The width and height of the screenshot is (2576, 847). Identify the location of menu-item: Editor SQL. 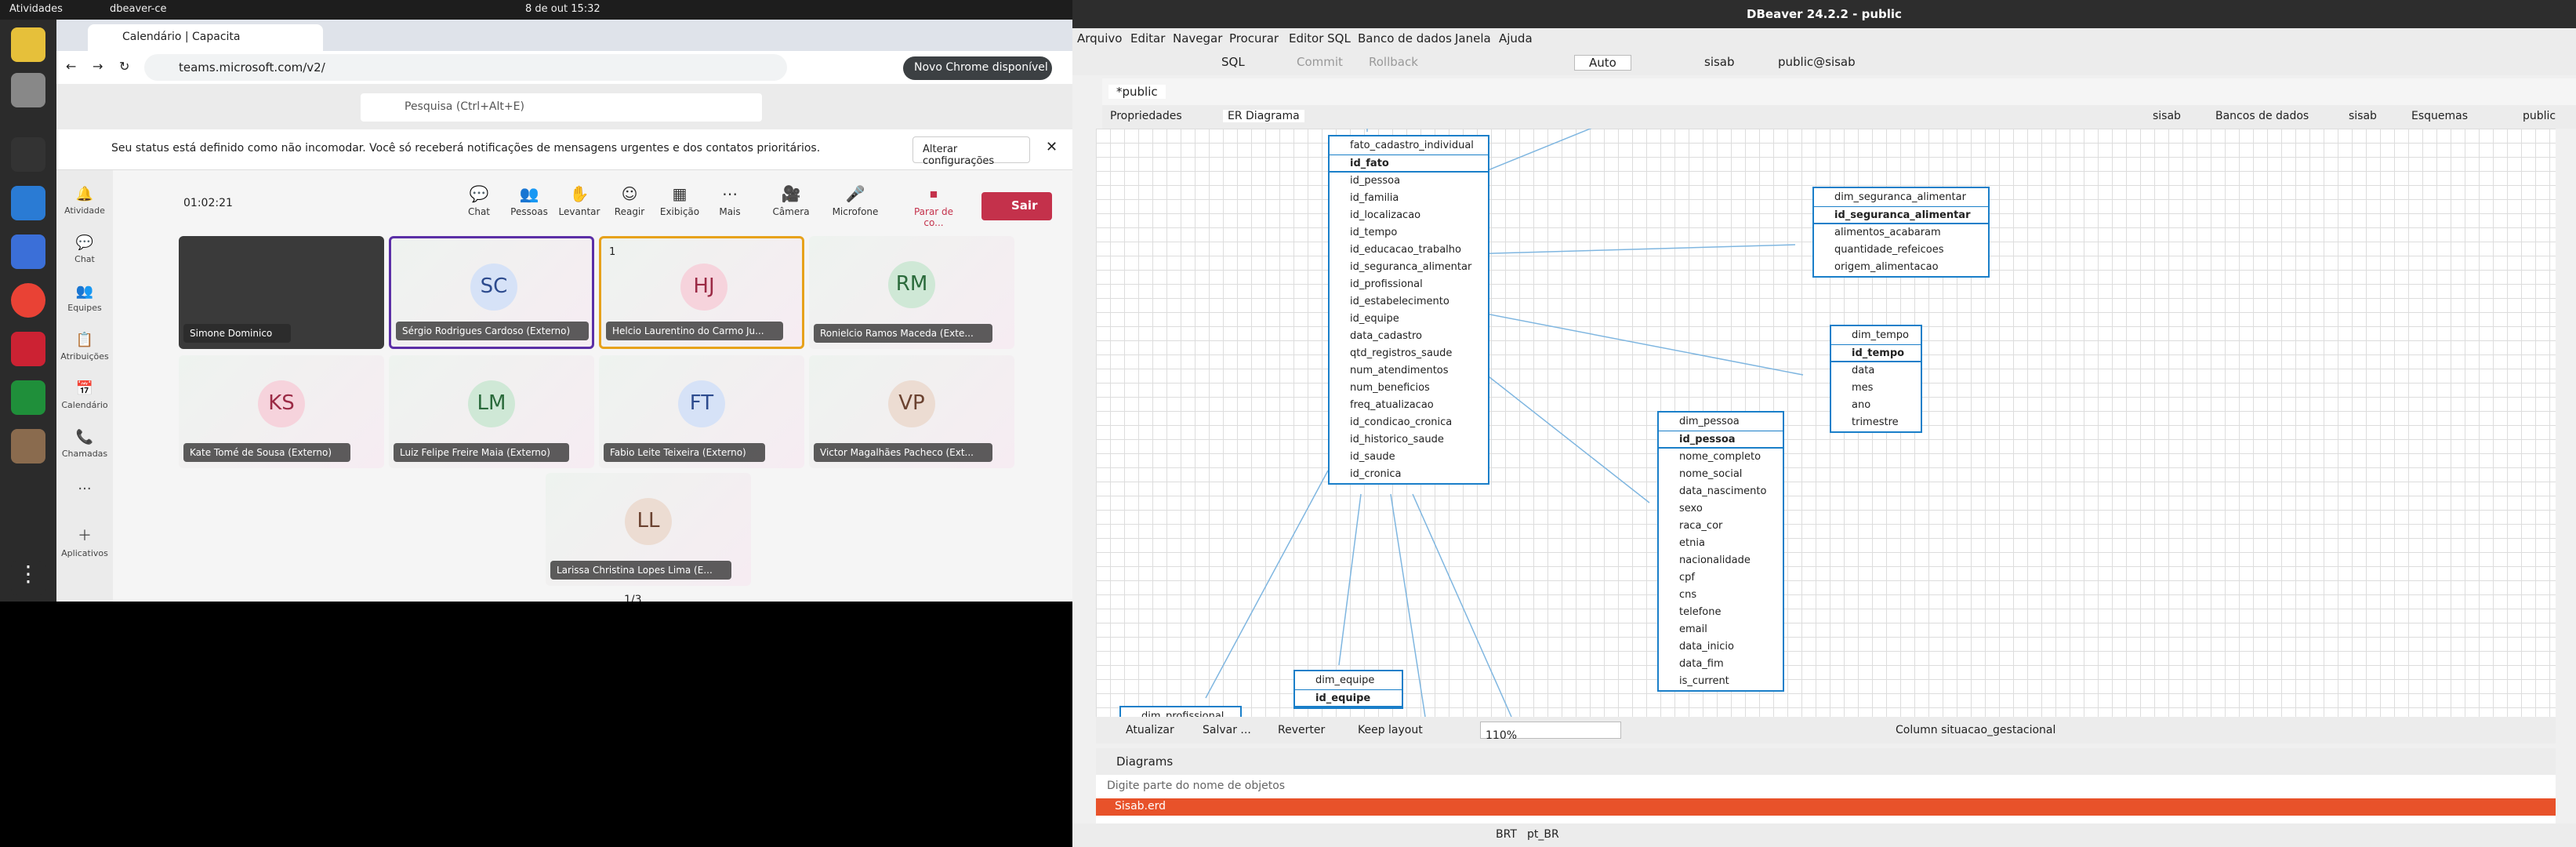
(1320, 38).